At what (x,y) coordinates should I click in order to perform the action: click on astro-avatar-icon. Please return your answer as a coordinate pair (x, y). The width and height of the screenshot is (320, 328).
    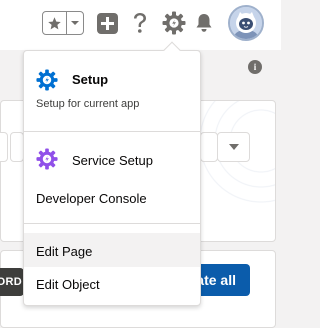
    Looking at the image, I should click on (246, 23).